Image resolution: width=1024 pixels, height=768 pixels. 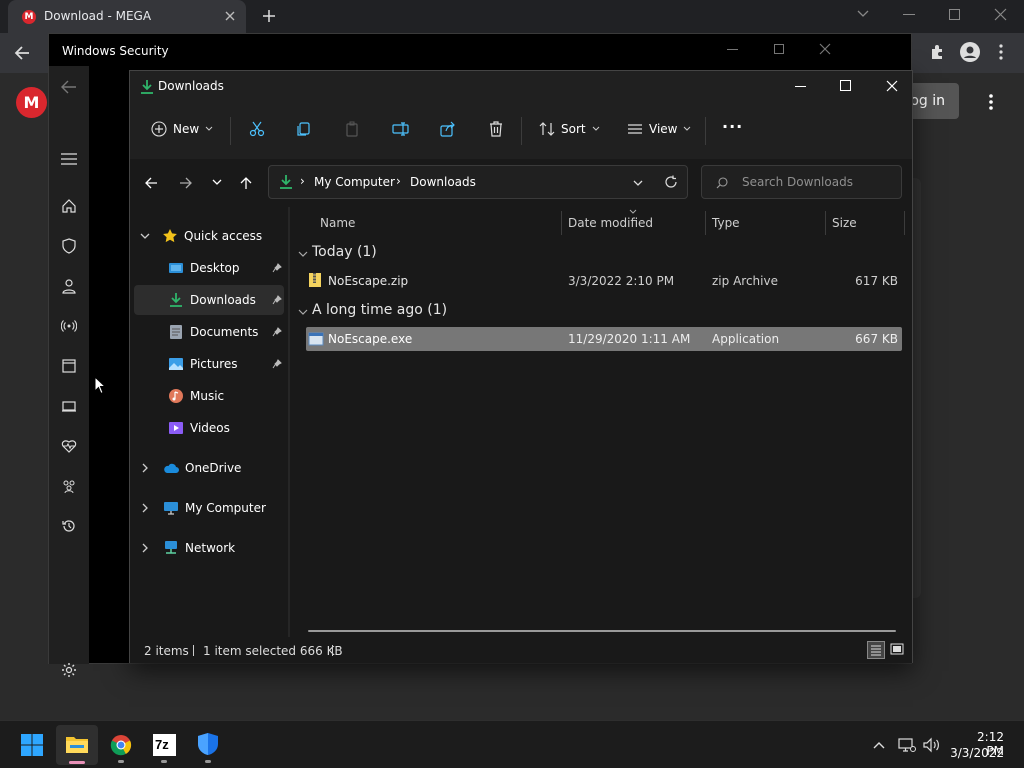 I want to click on group-header-today: Today (1), so click(x=598, y=254).